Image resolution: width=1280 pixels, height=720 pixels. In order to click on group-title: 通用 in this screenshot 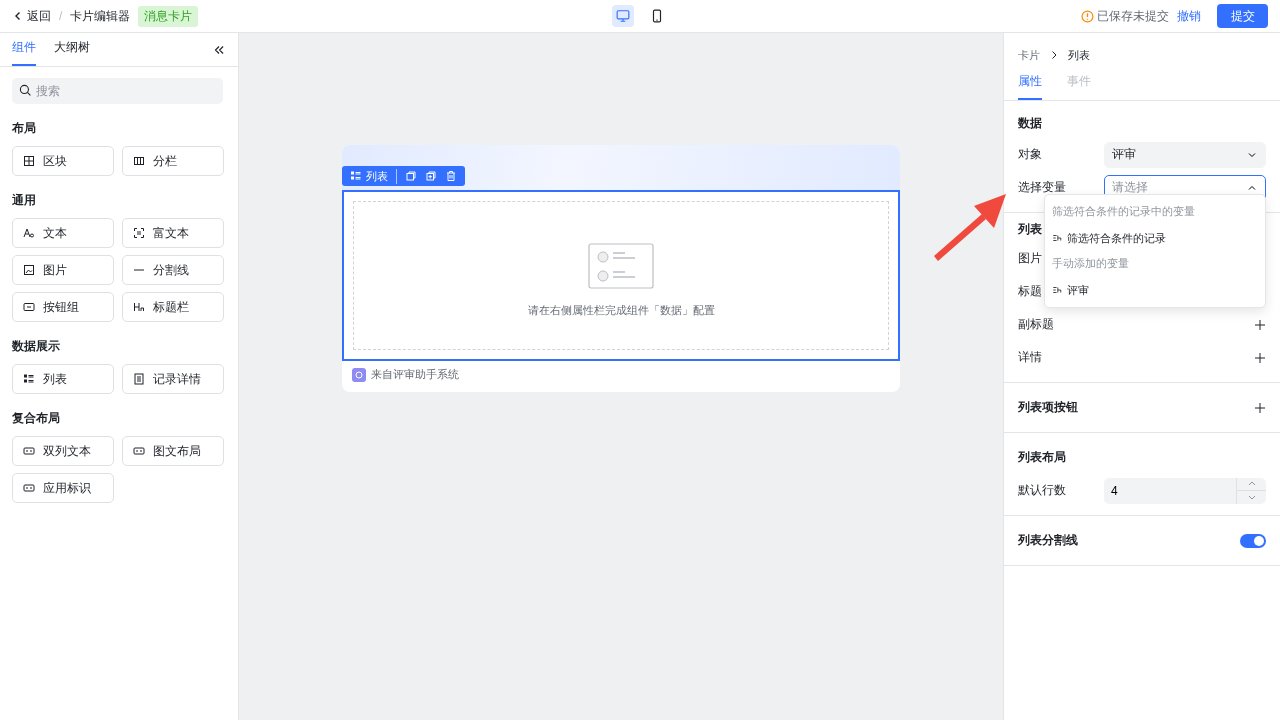, I will do `click(24, 200)`.